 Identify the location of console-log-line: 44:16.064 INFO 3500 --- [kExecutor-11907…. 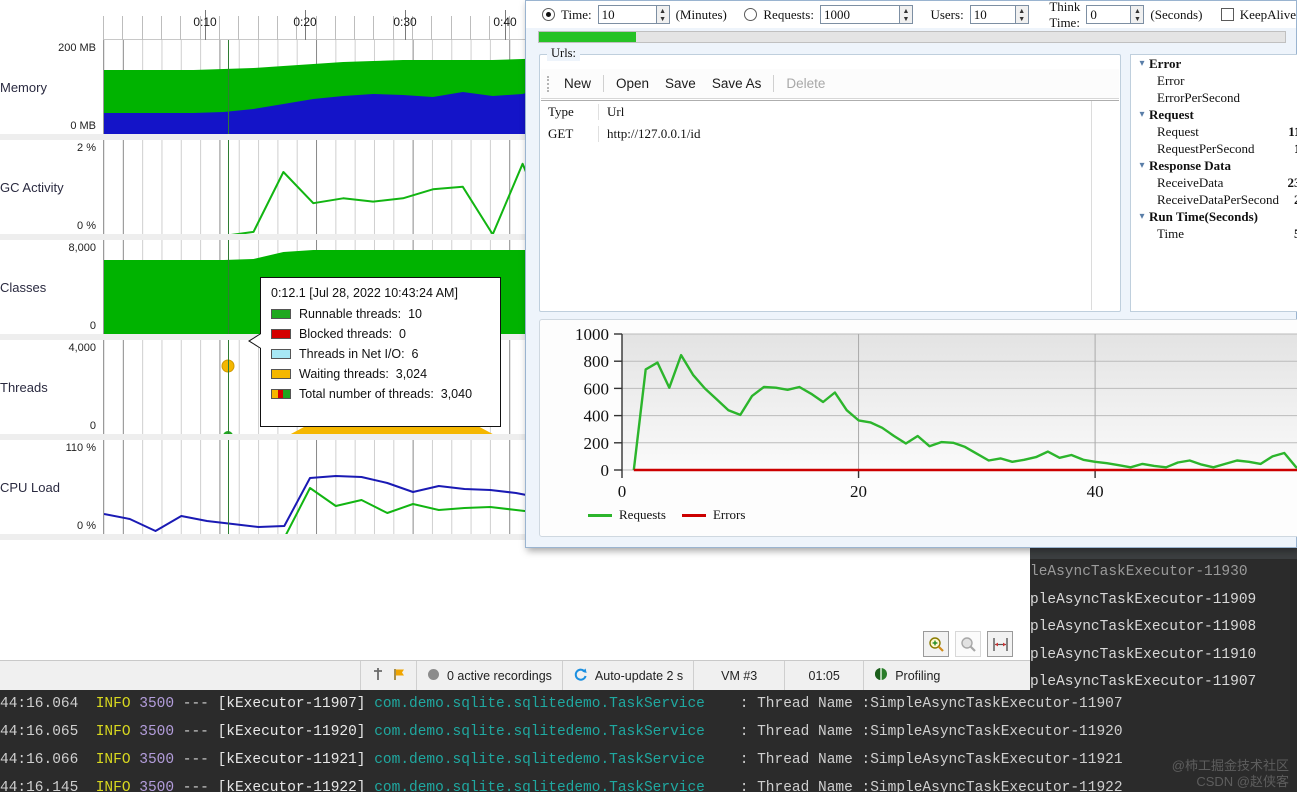
(648, 704).